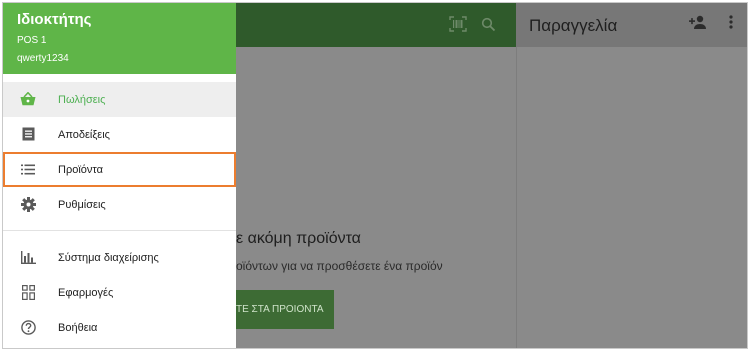 The image size is (750, 351). I want to click on nav-label: Σύστημα διαχείρισης, so click(108, 257).